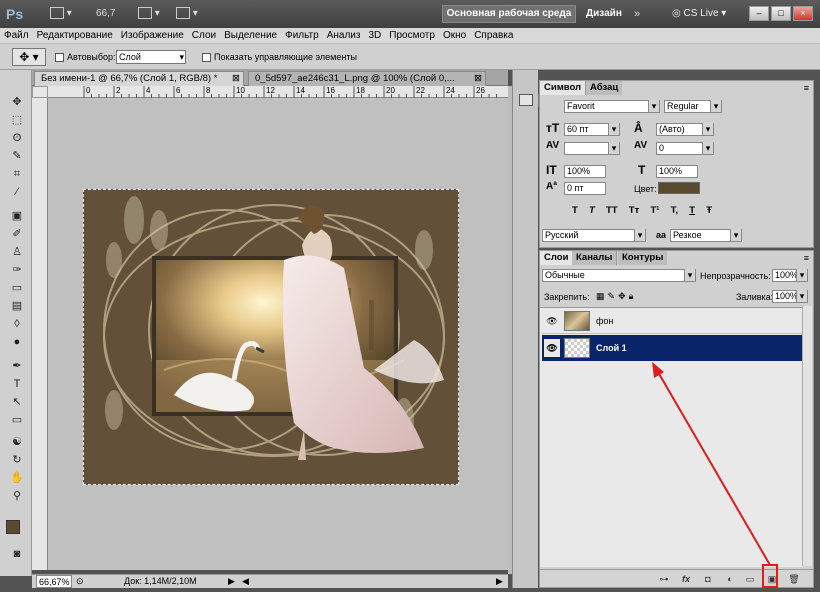  Describe the element at coordinates (80, 581) in the screenshot. I see `status-icon: ⊙` at that location.